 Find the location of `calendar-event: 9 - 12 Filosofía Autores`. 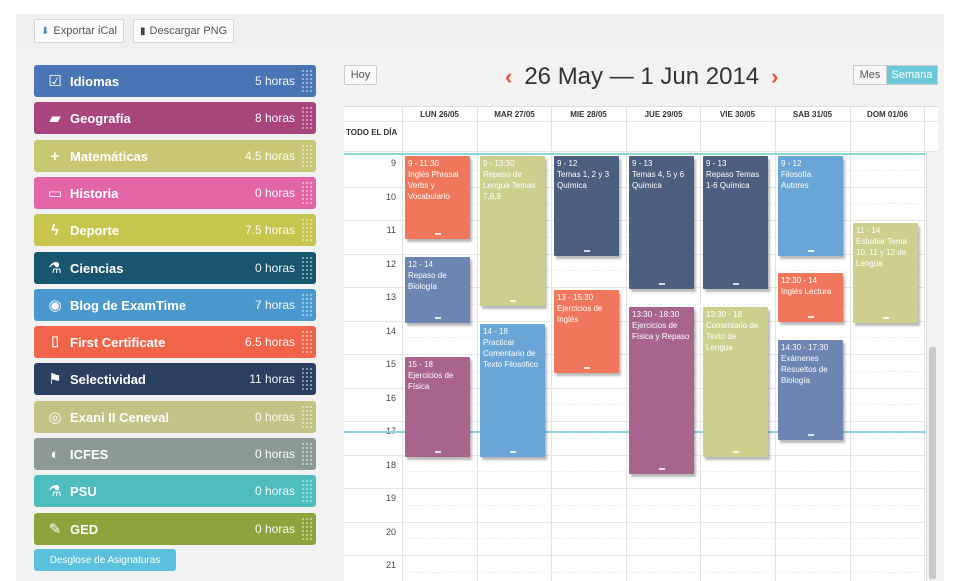

calendar-event: 9 - 12 Filosofía Autores is located at coordinates (810, 206).